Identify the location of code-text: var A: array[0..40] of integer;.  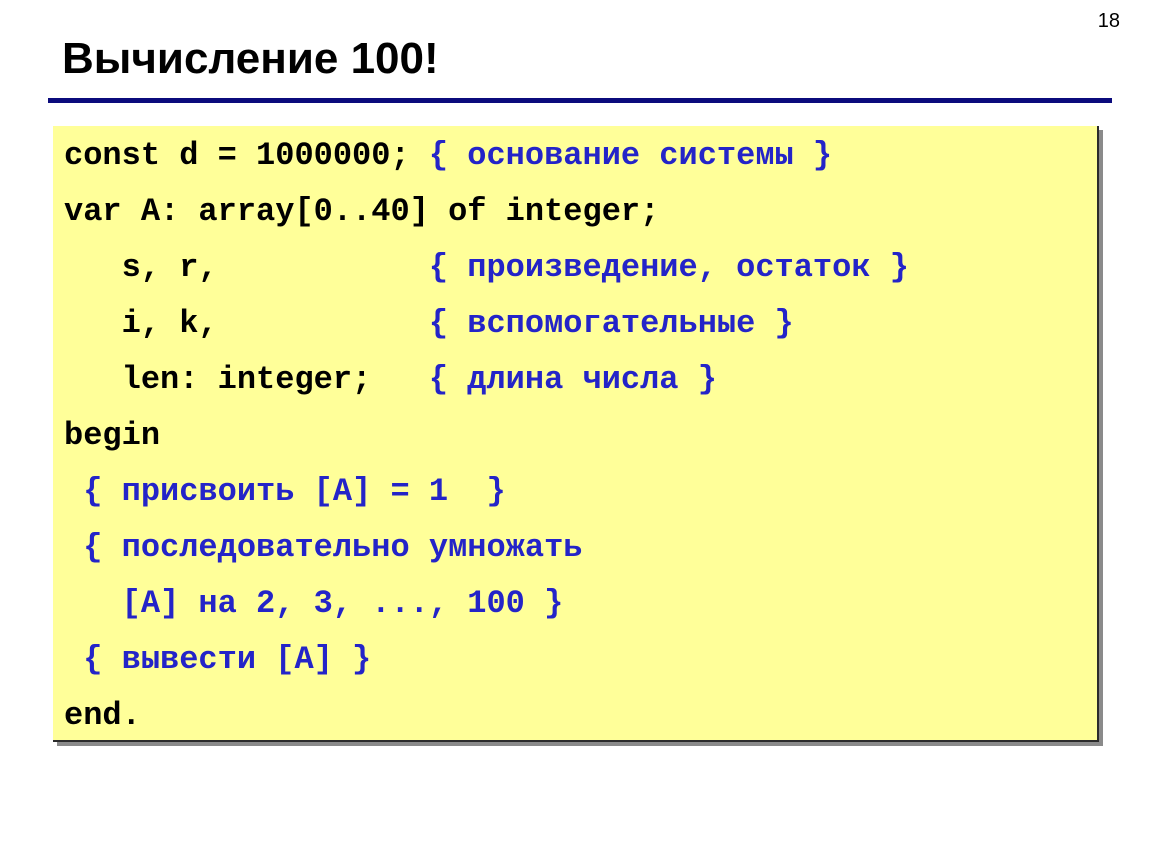
(362, 211).